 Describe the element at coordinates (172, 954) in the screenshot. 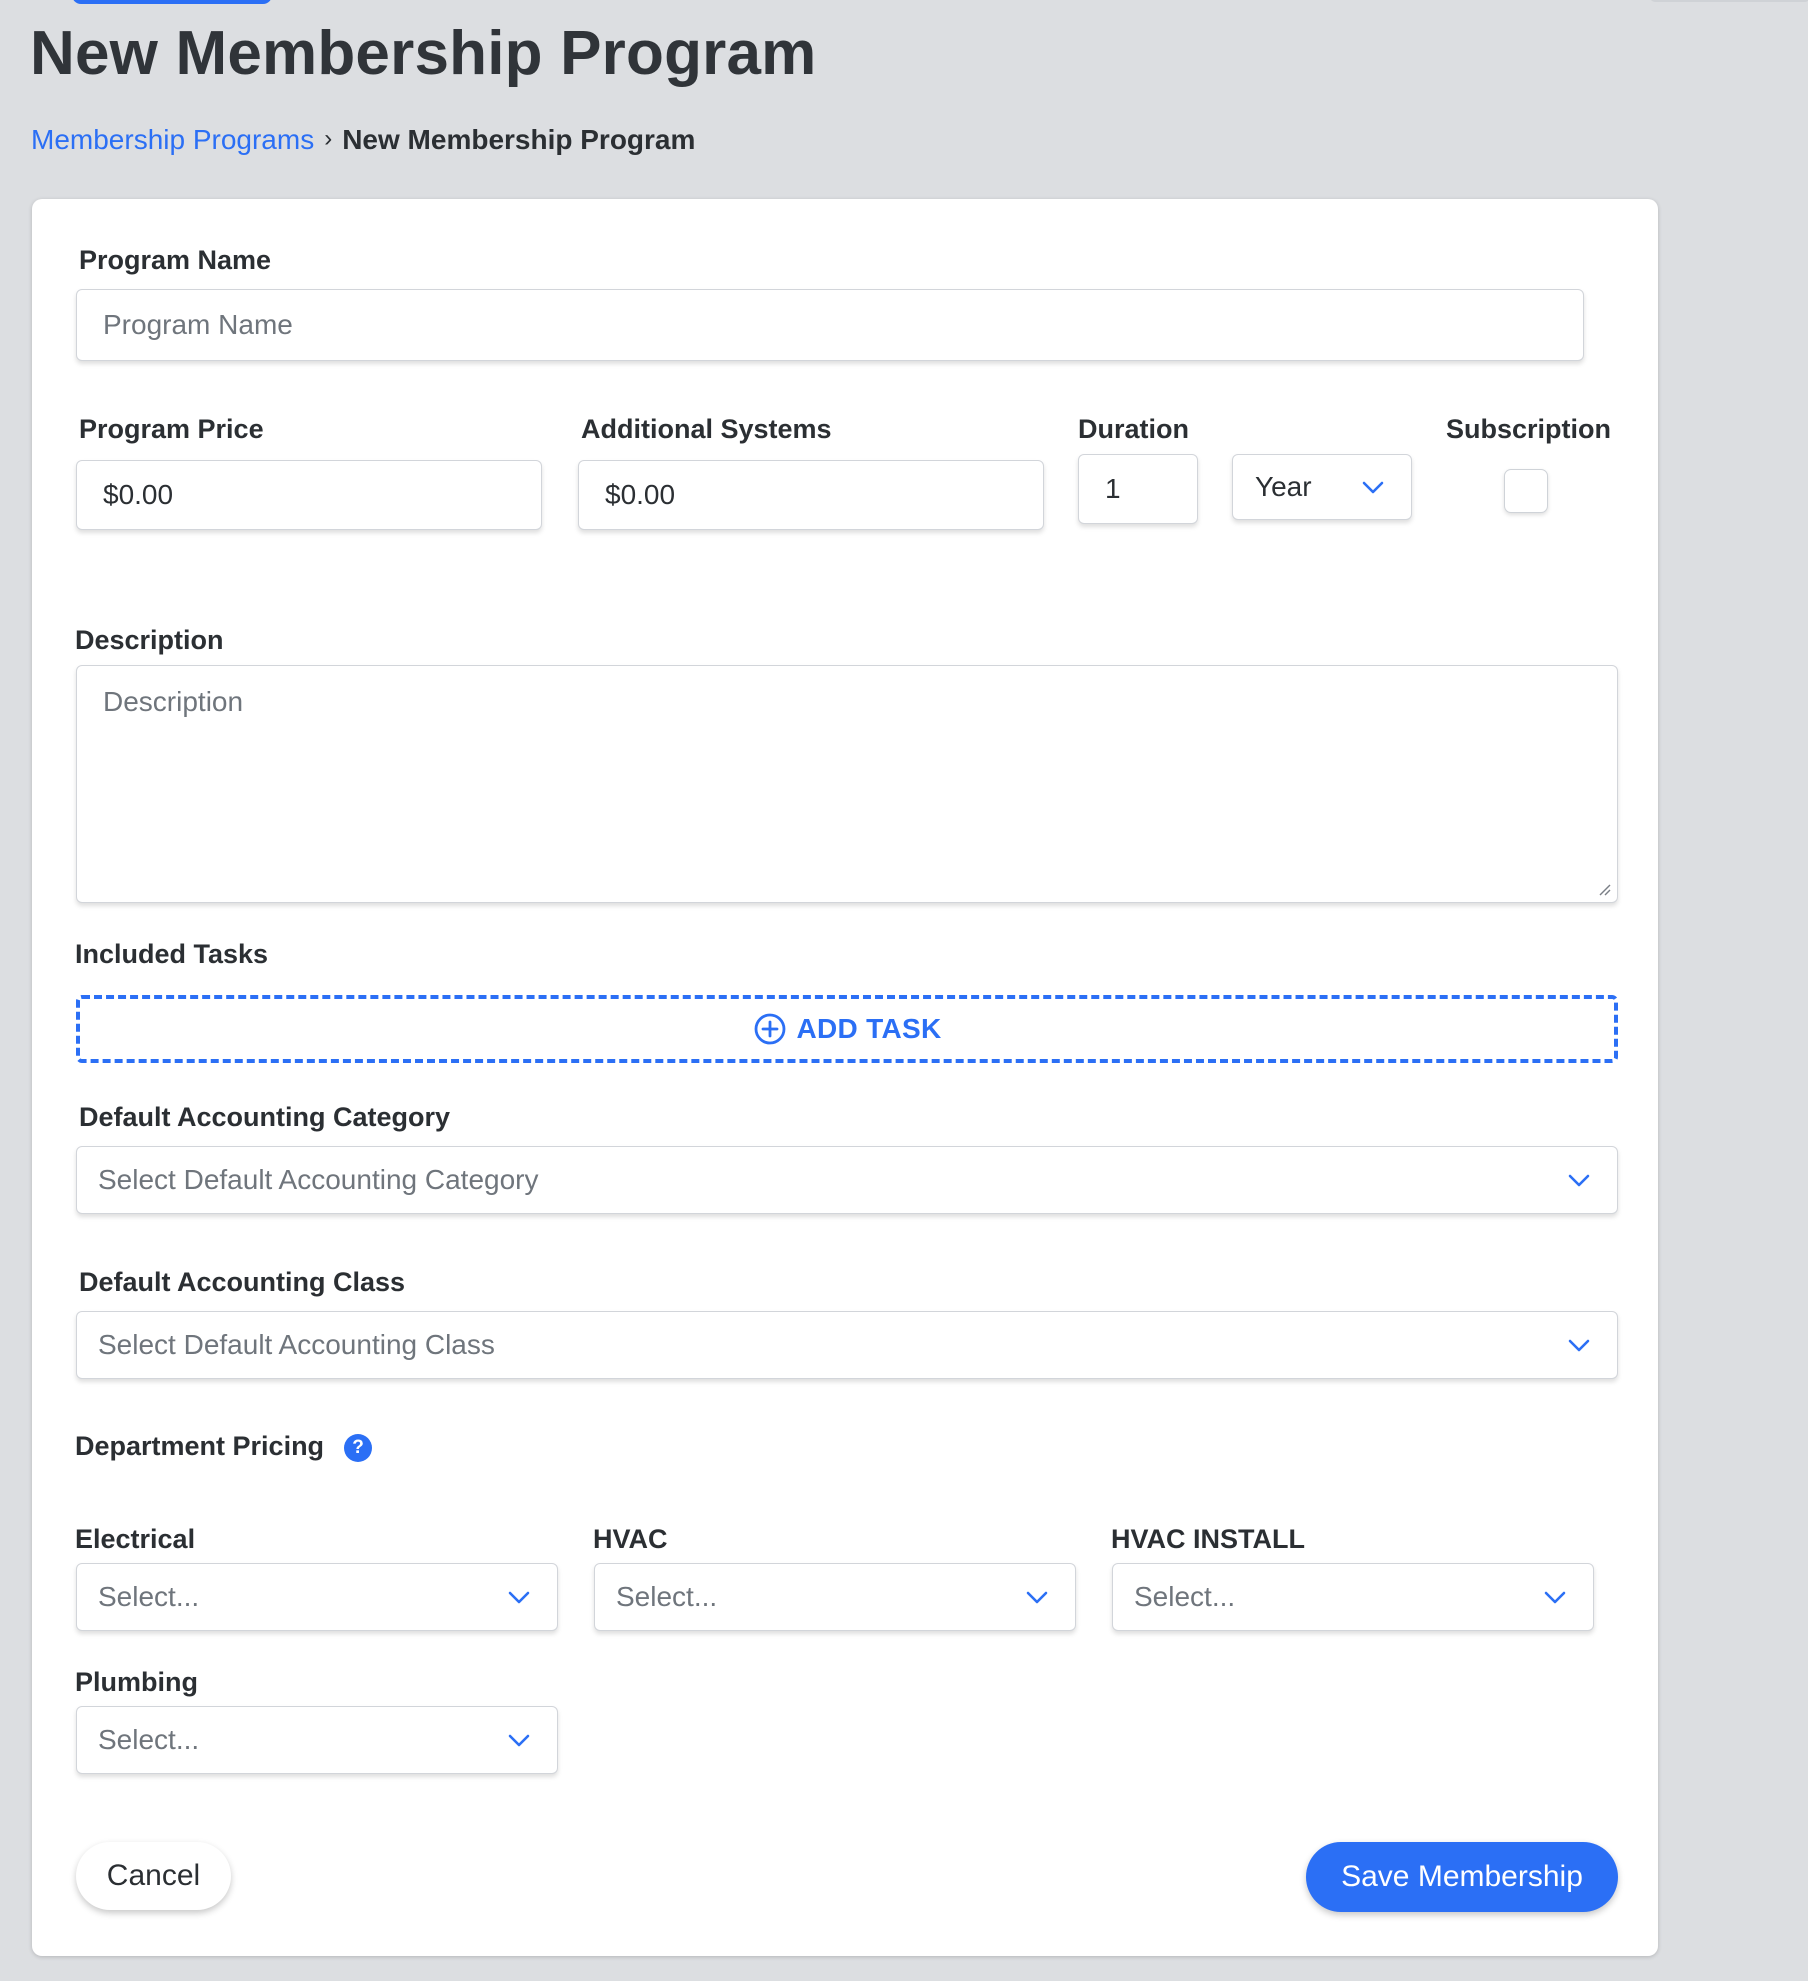

I see `included-tasks-label: Included Tasks` at that location.